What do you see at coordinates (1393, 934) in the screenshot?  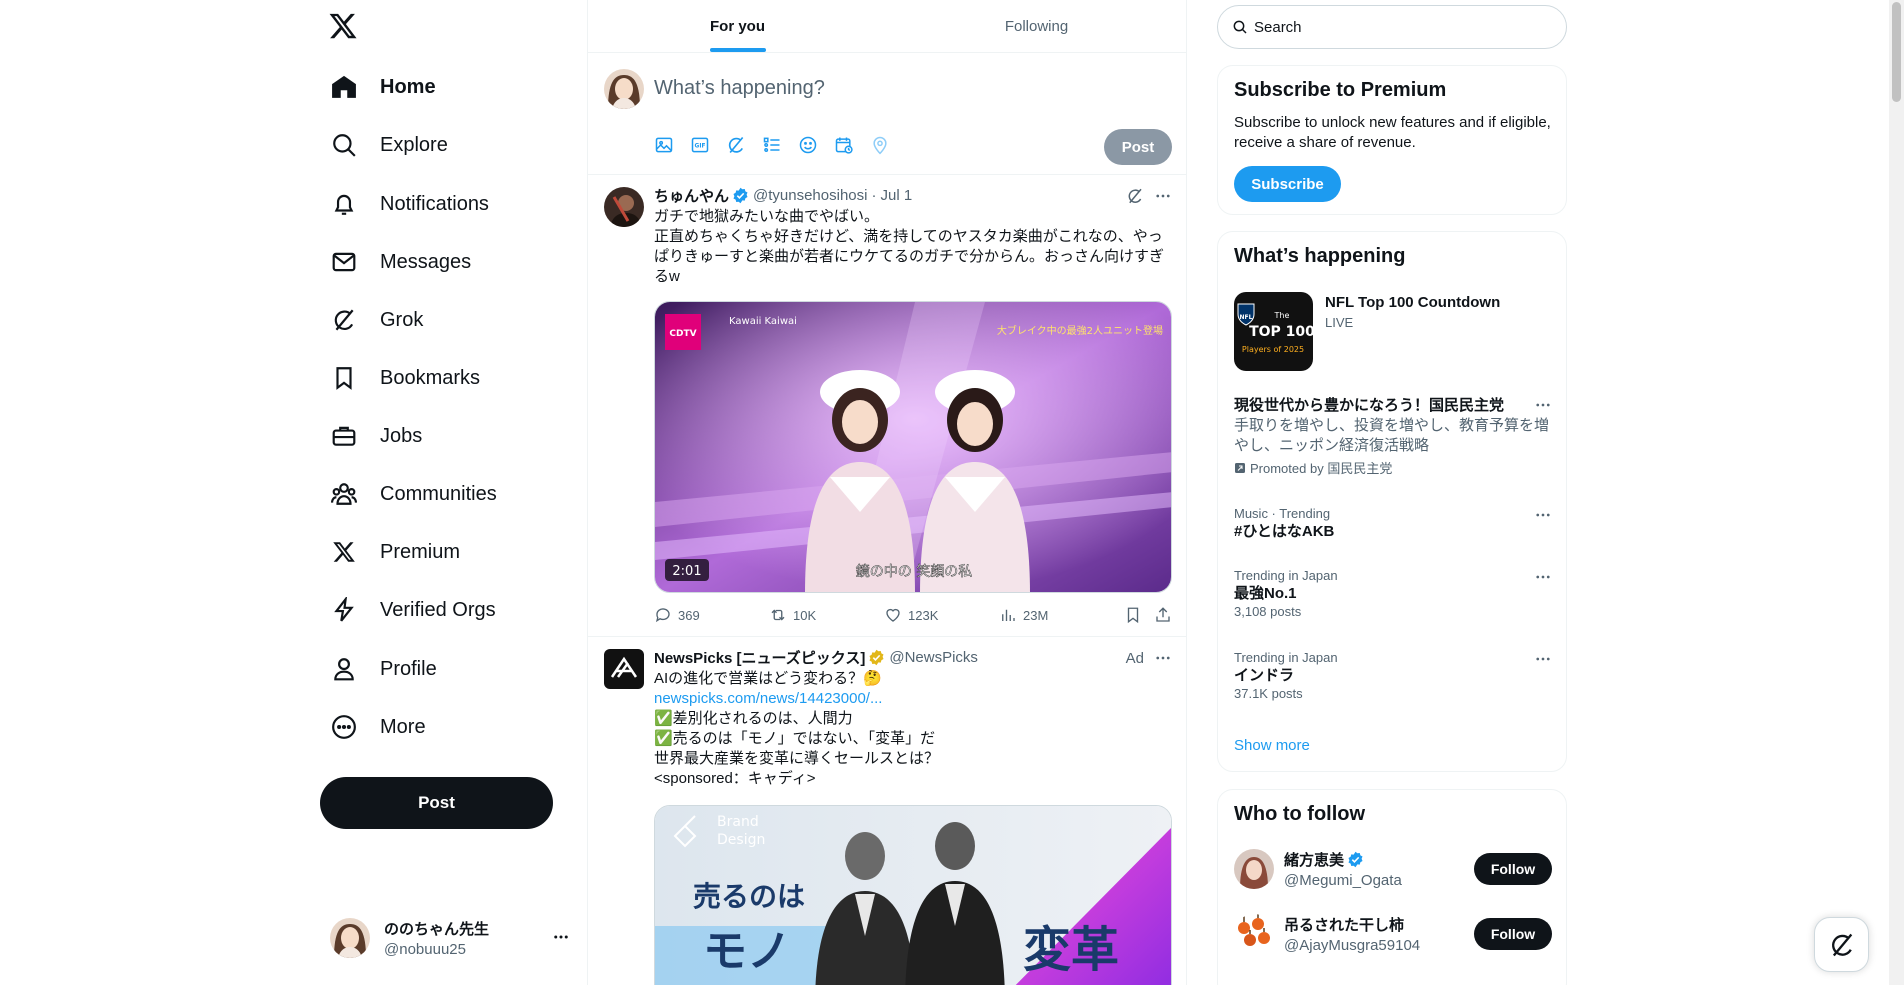 I see `follow-suggestion: 吊るされた干し柿 @AjayMusgra59104 Follow` at bounding box center [1393, 934].